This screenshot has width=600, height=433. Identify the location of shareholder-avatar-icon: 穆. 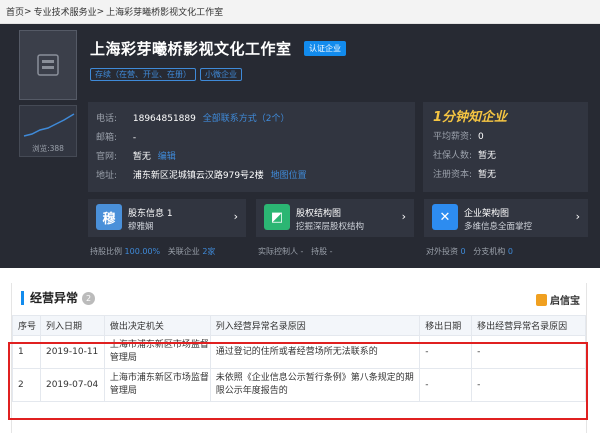
(109, 217).